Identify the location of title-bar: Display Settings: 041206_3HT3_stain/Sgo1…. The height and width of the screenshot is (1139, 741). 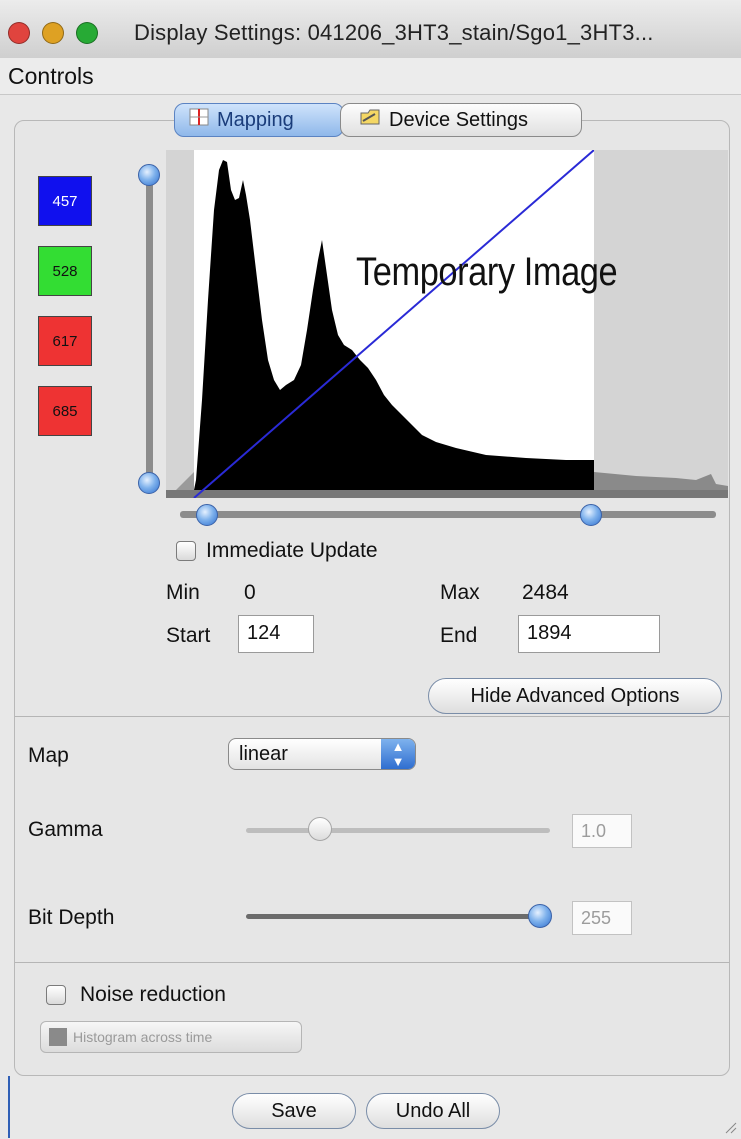
(370, 29).